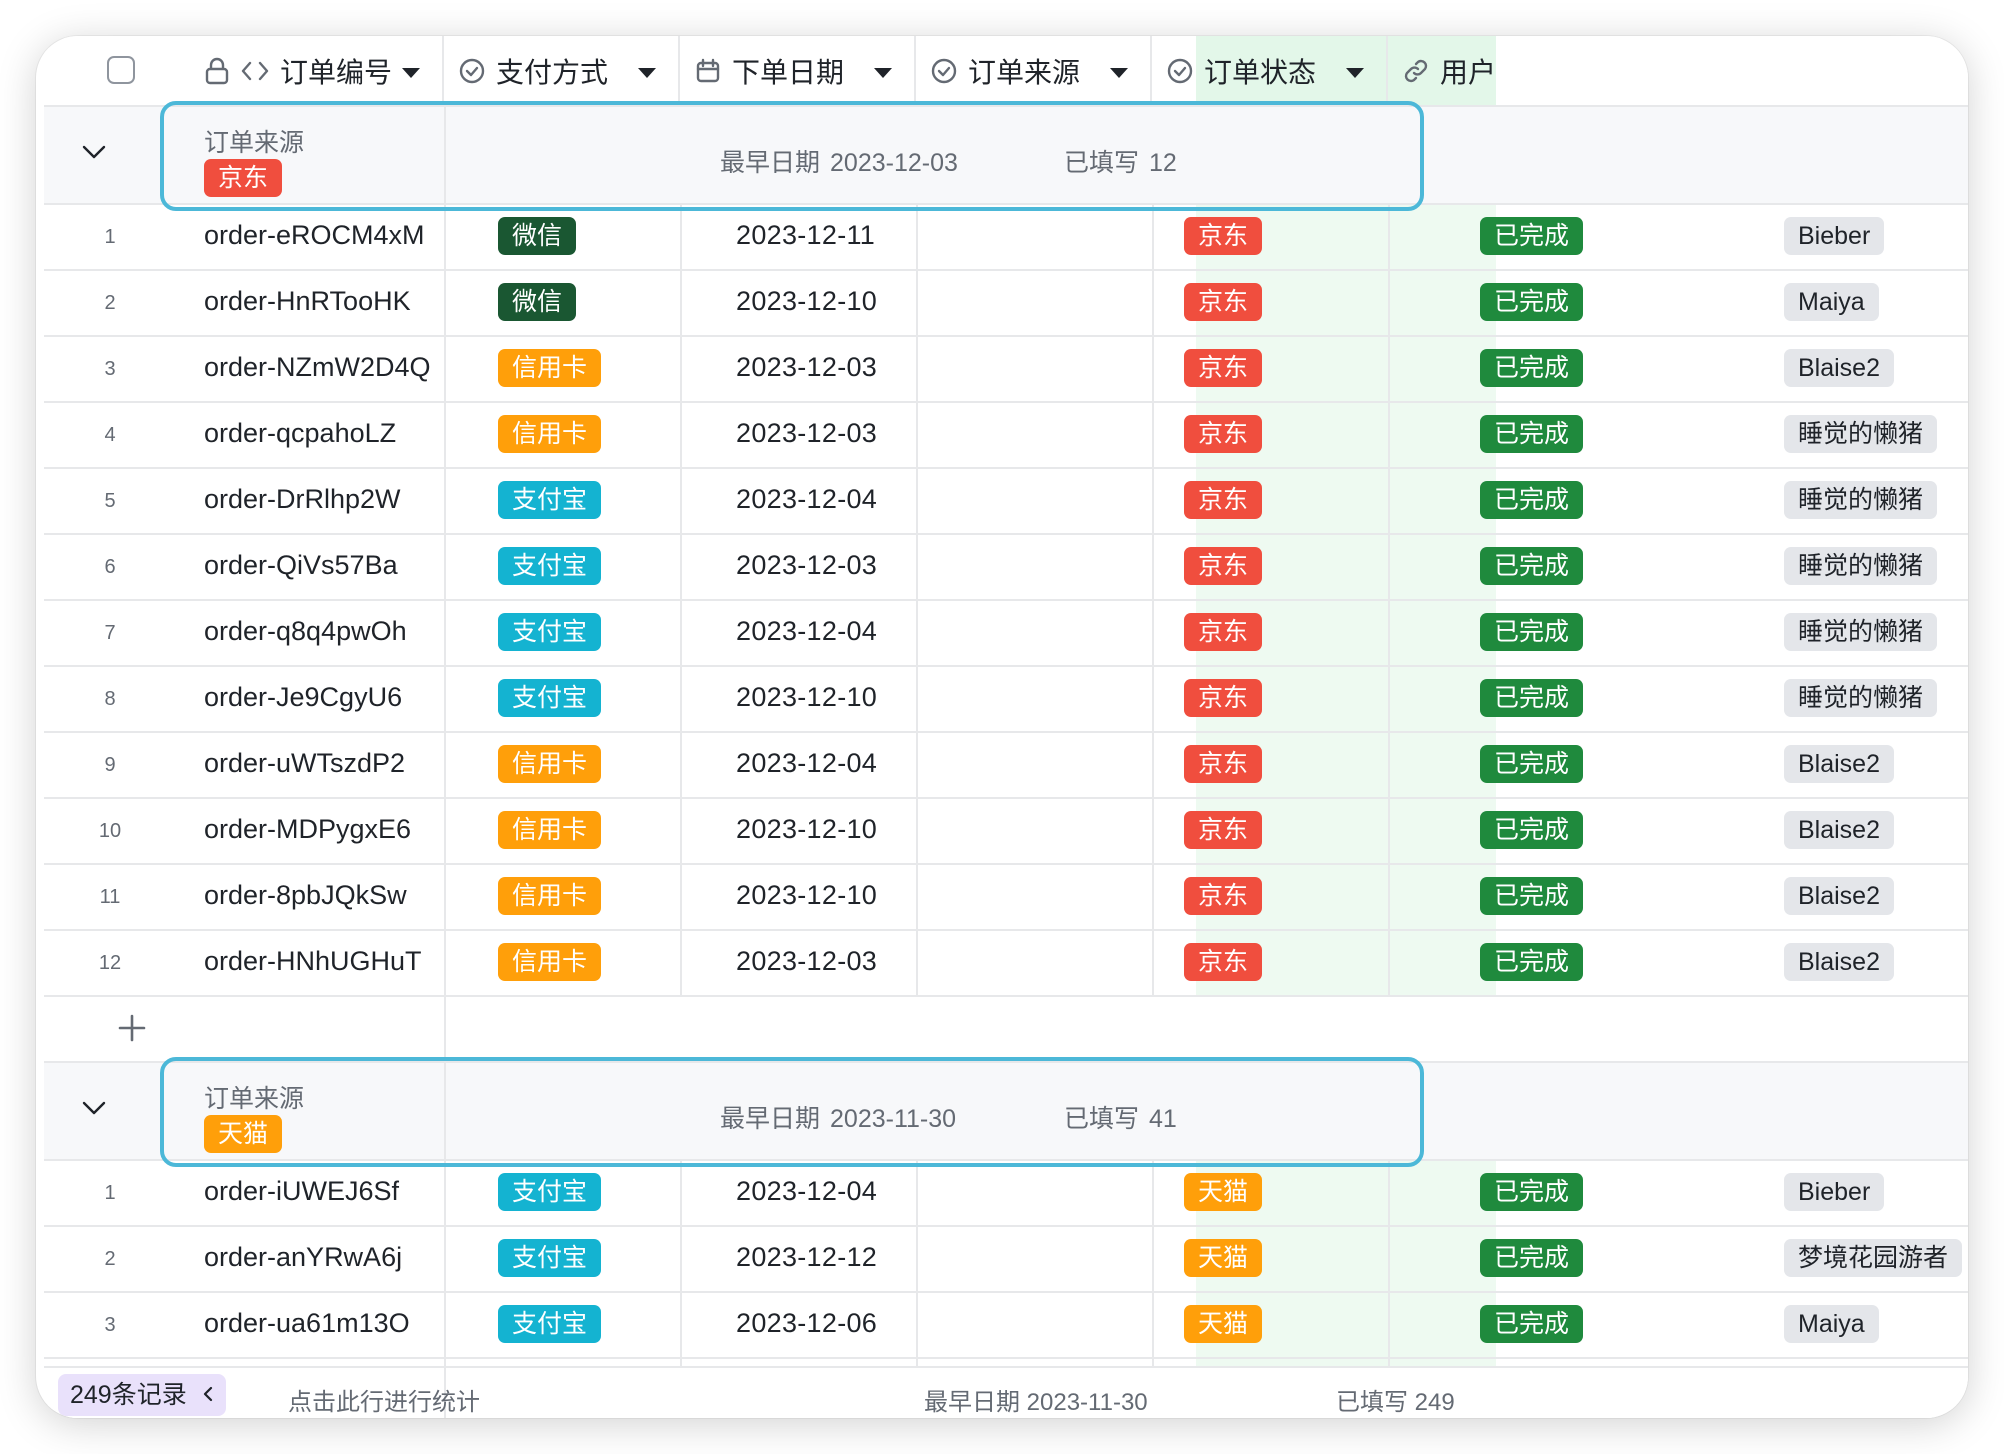 This screenshot has height=1454, width=2004. Describe the element at coordinates (1006, 370) in the screenshot. I see `table-row: 3 order-NZmW2D4Q 信用卡 2023-12-03 京东 已完成 Blaise2` at that location.